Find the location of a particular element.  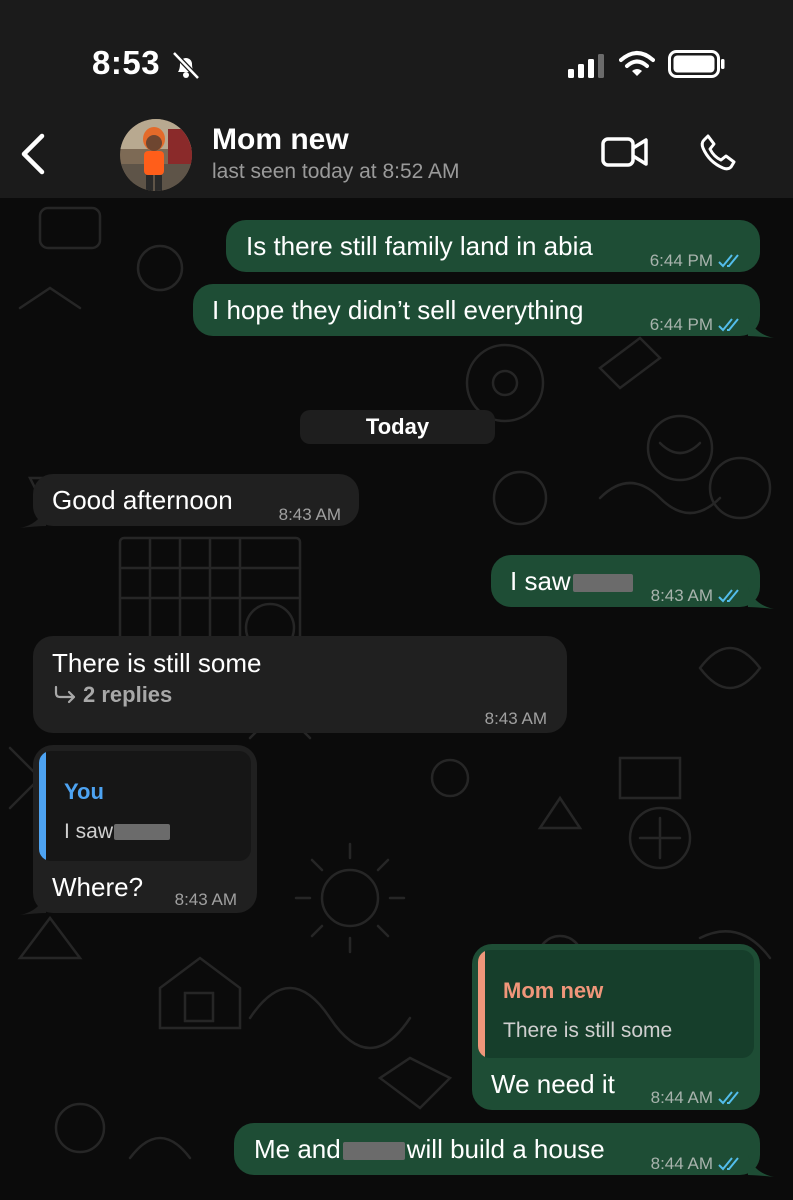

thread-replies-link: 2 replies is located at coordinates (112, 695).